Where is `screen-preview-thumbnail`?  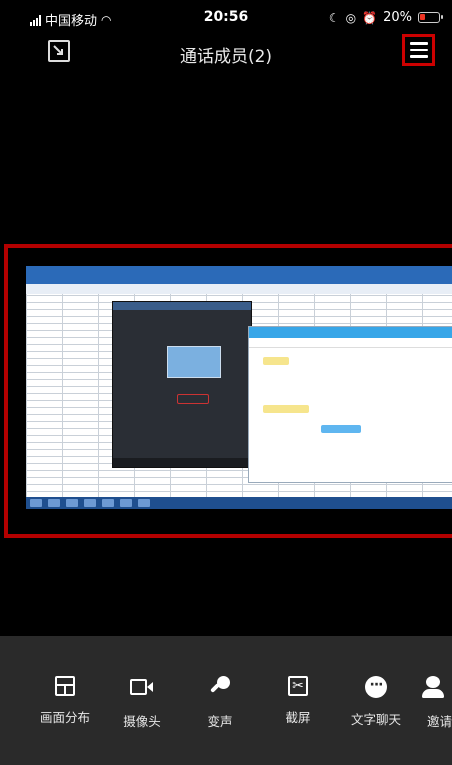 screen-preview-thumbnail is located at coordinates (194, 362).